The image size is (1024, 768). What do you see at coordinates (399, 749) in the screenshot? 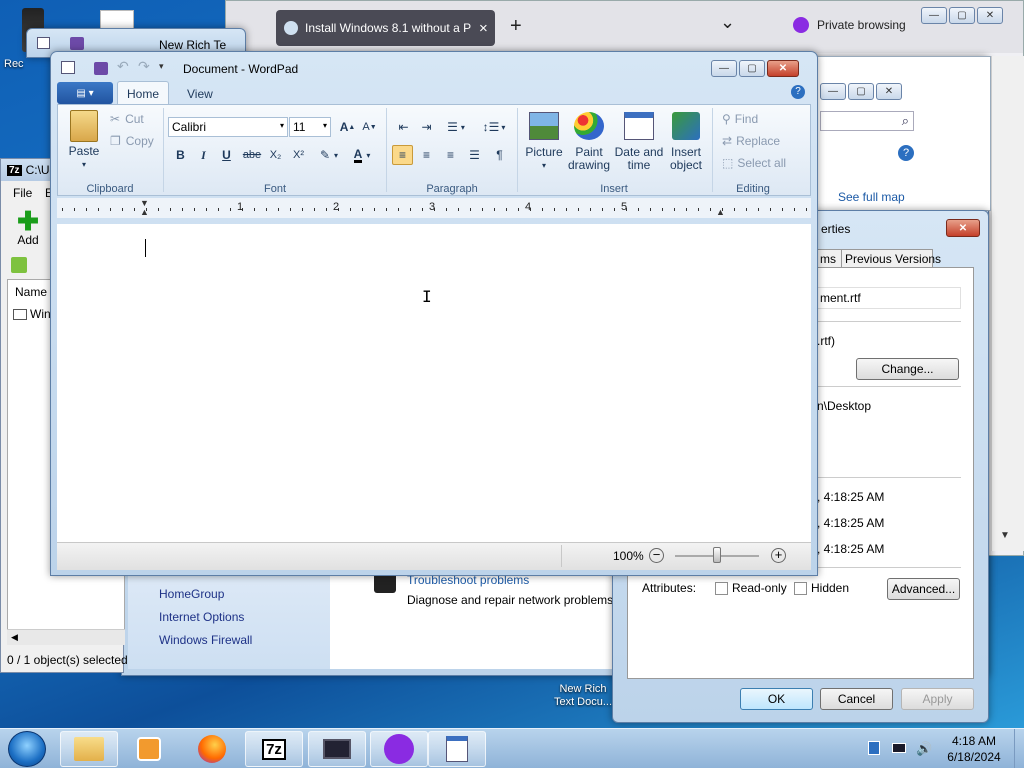
I see `taskbar-firefox-private` at bounding box center [399, 749].